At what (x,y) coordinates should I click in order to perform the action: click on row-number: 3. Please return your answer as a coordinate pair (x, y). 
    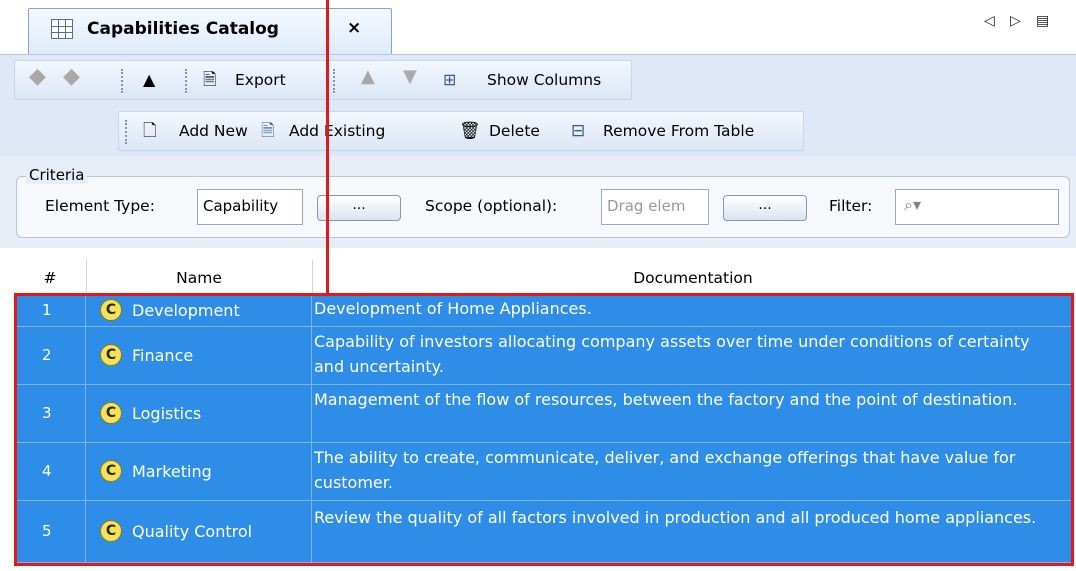
    Looking at the image, I should click on (47, 413).